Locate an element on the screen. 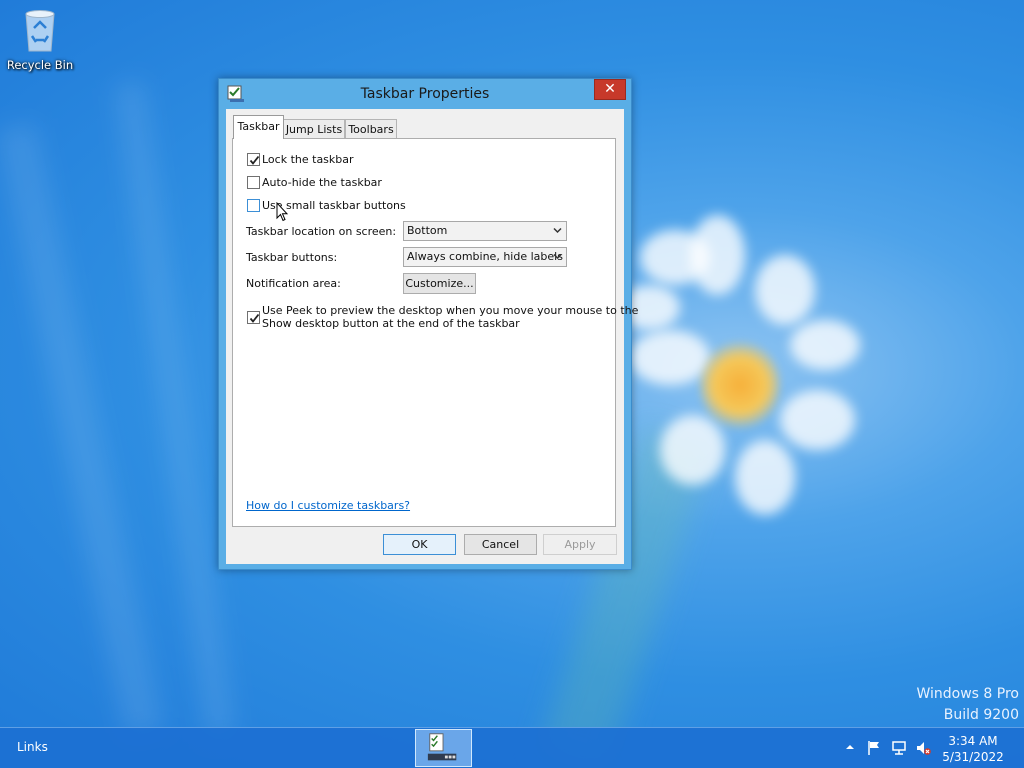  peek-checkbox is located at coordinates (253, 317).